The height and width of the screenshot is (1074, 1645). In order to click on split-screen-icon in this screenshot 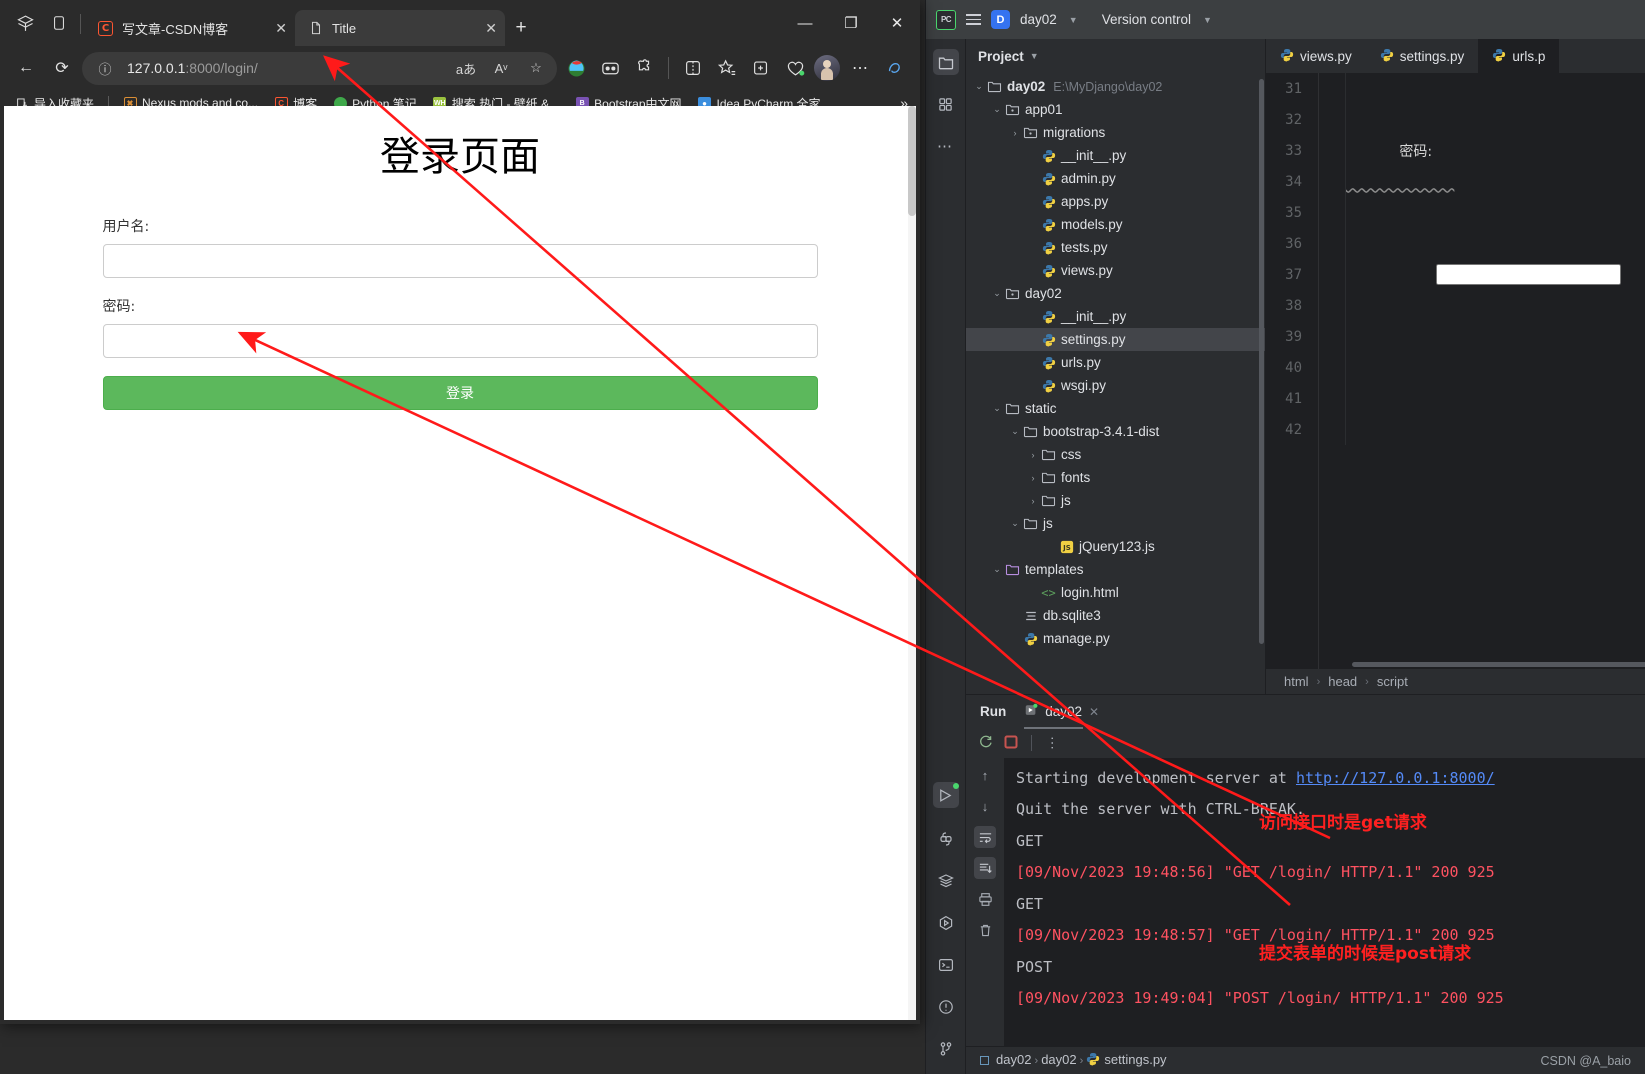, I will do `click(610, 68)`.